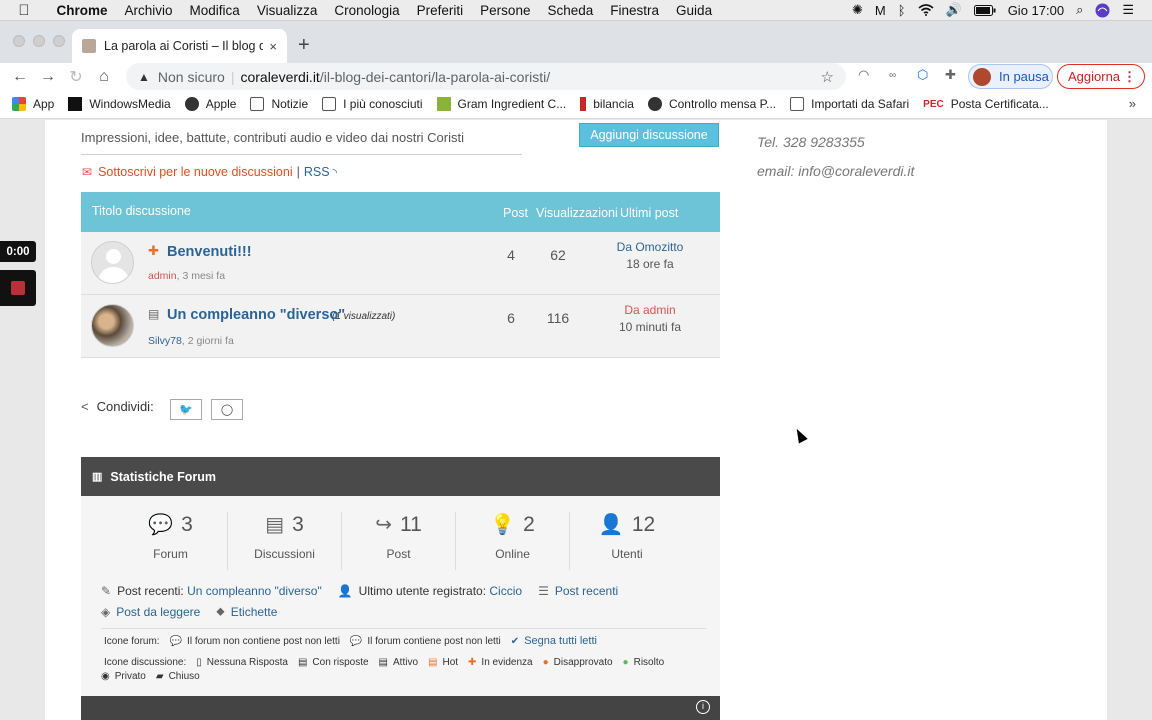 This screenshot has width=1152, height=720. Describe the element at coordinates (926, 10) in the screenshot. I see `wifi-icon` at that location.